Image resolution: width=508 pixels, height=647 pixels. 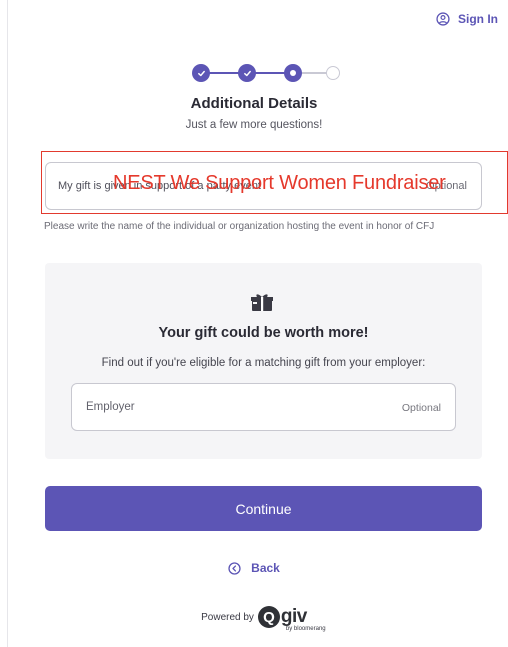 I want to click on employer-input: Employer Optional, so click(x=263, y=407).